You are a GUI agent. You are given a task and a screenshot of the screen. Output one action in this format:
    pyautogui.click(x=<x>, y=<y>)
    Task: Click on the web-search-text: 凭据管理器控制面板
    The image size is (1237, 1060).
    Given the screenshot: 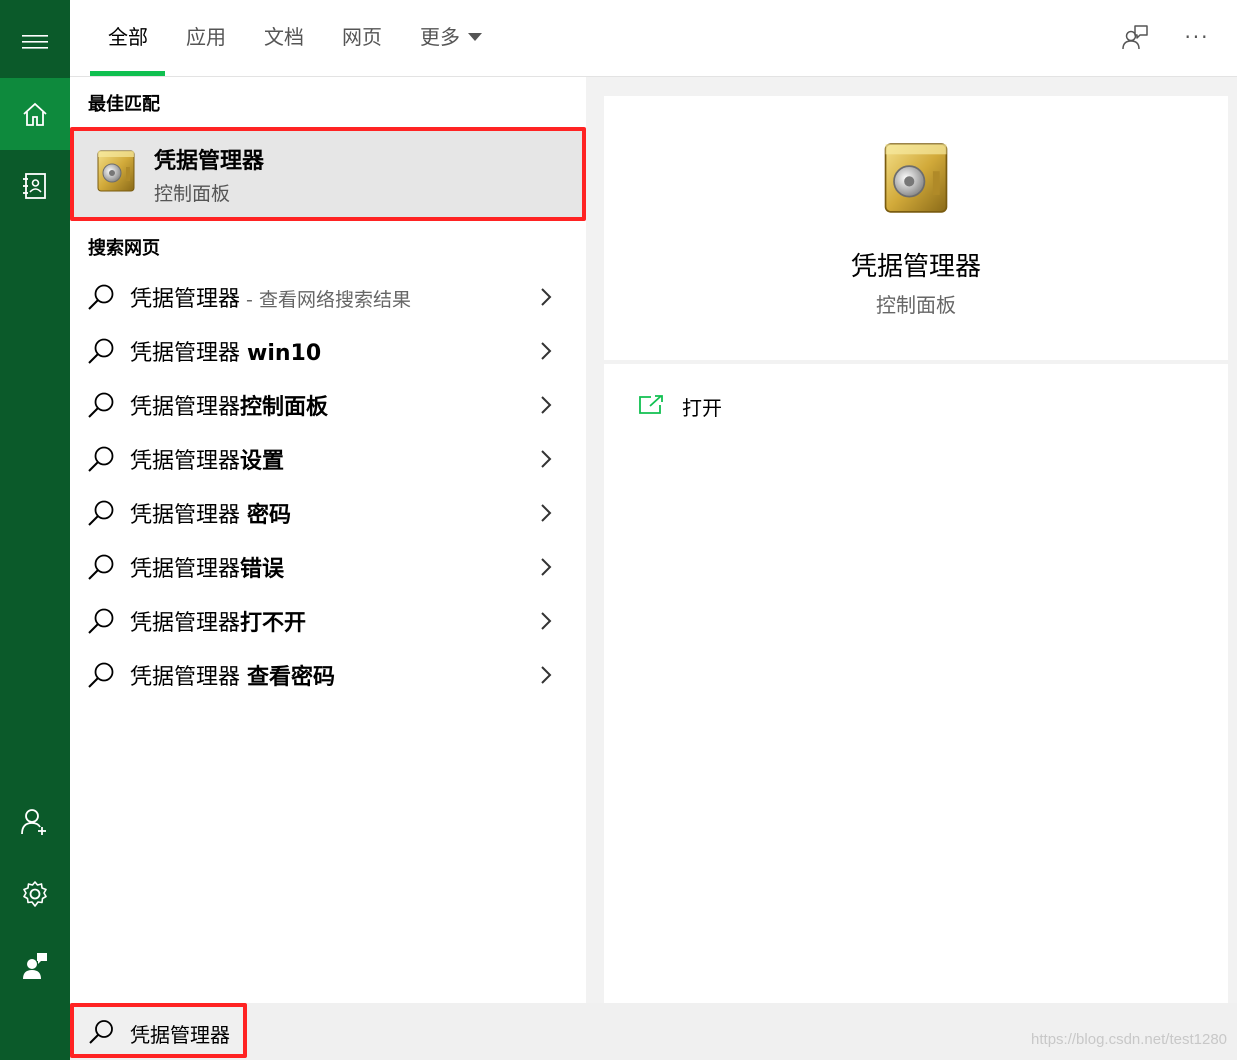 What is the action you would take?
    pyautogui.click(x=229, y=405)
    